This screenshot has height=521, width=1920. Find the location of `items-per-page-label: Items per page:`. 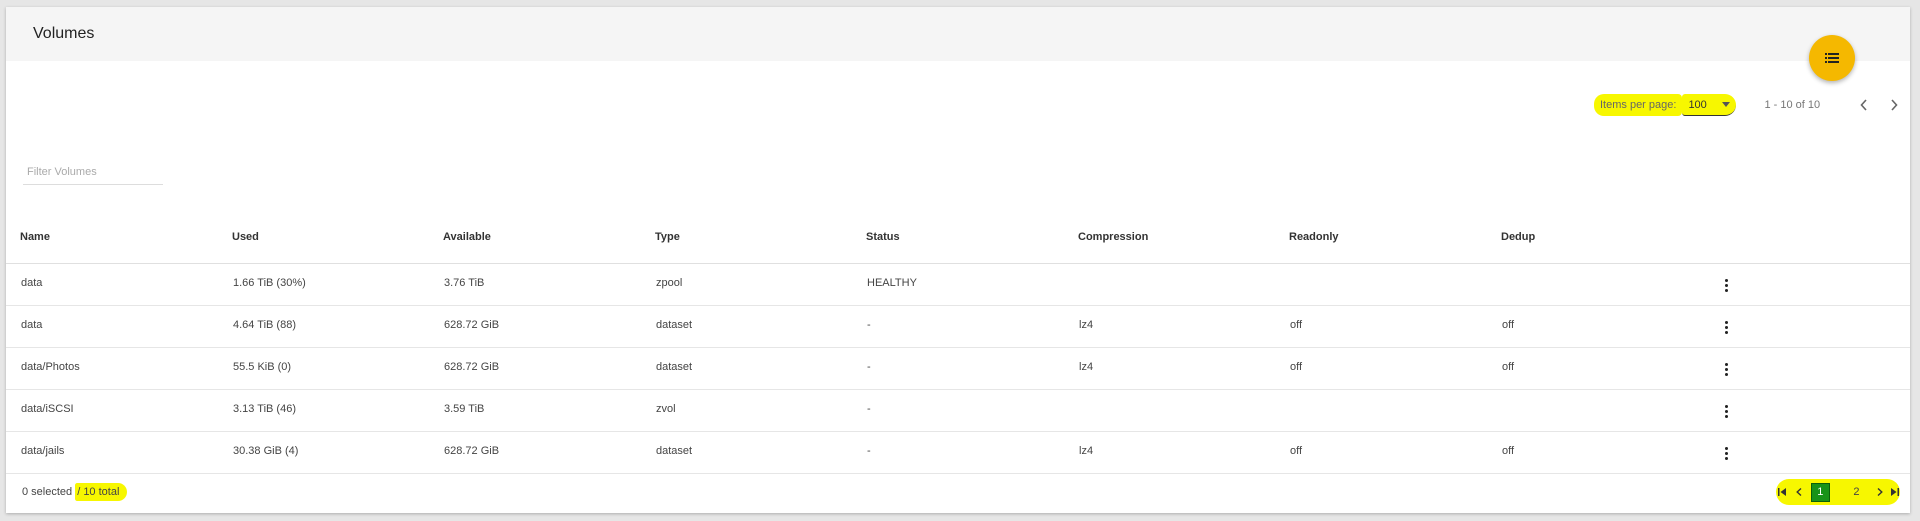

items-per-page-label: Items per page: is located at coordinates (1638, 105).